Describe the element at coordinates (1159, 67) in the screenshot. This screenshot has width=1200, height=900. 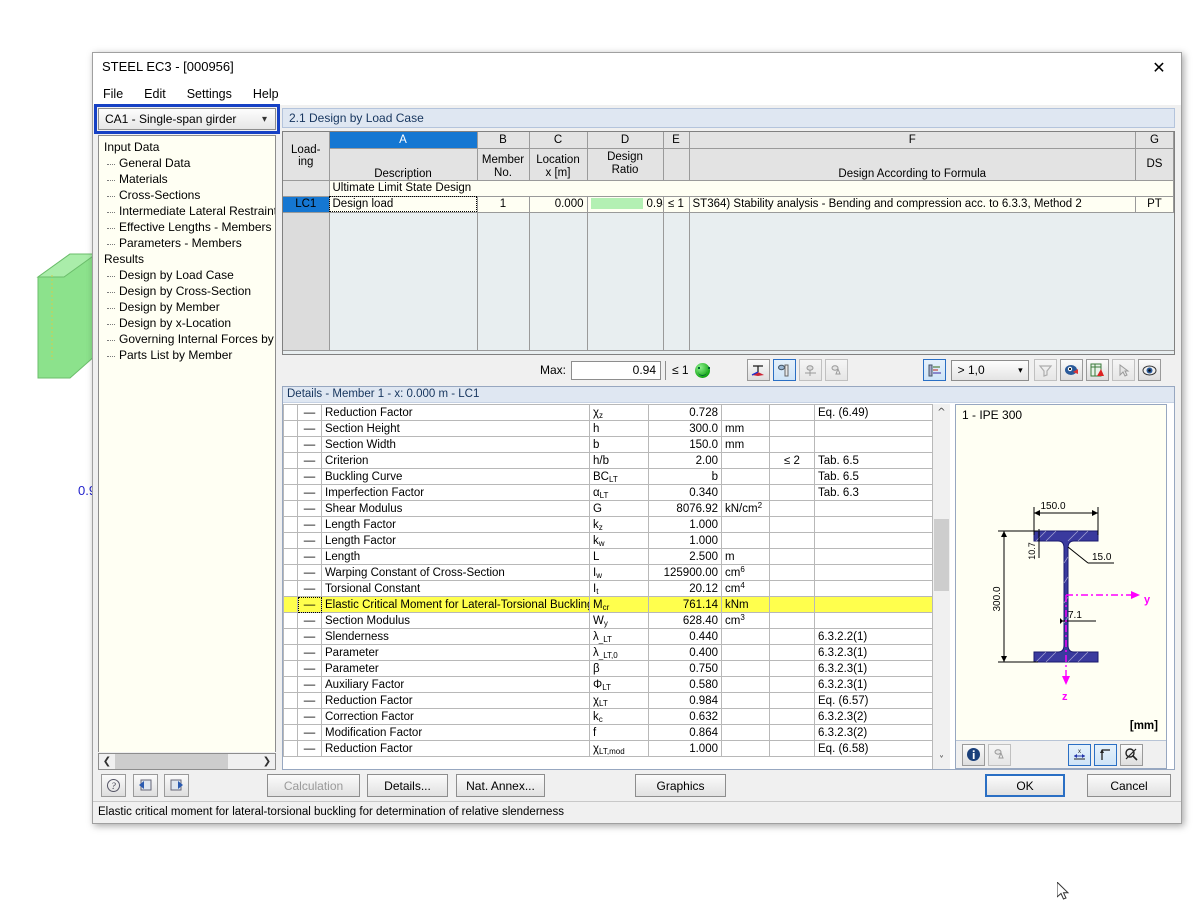
I see `close-icon: ✕` at that location.